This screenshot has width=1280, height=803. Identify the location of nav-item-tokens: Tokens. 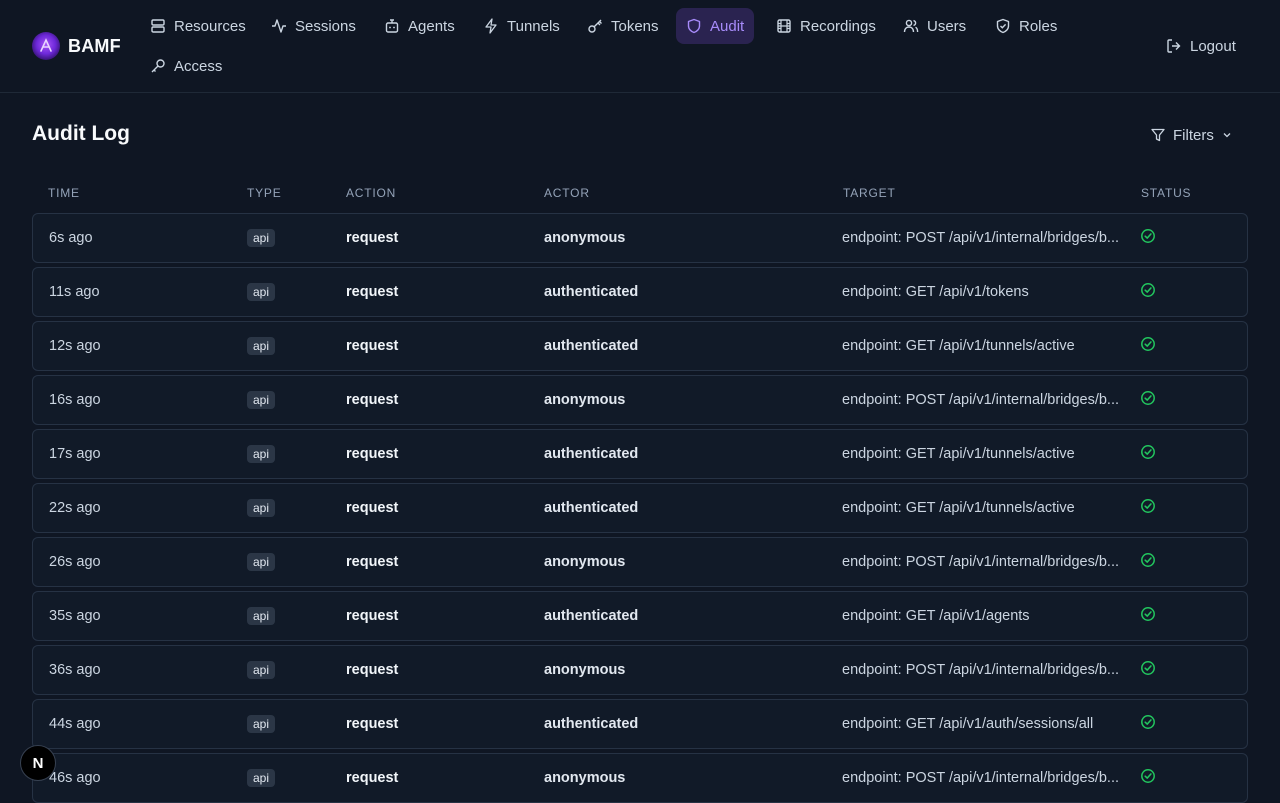
(623, 26).